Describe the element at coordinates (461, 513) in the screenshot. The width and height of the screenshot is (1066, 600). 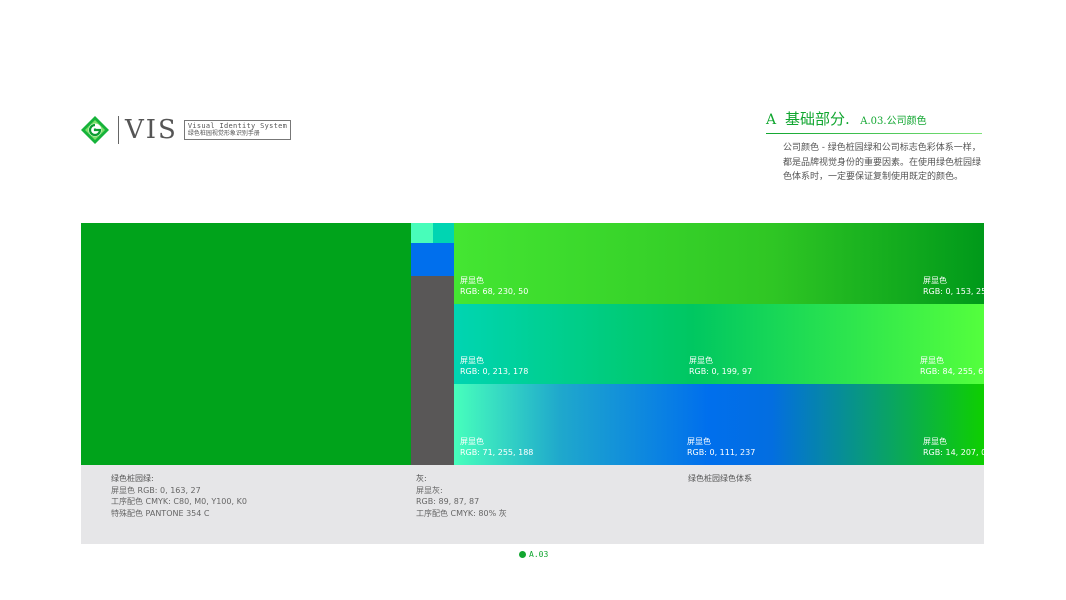
I see `gray-info-cmyk: 工序配色 CMYK: 80% 灰` at that location.